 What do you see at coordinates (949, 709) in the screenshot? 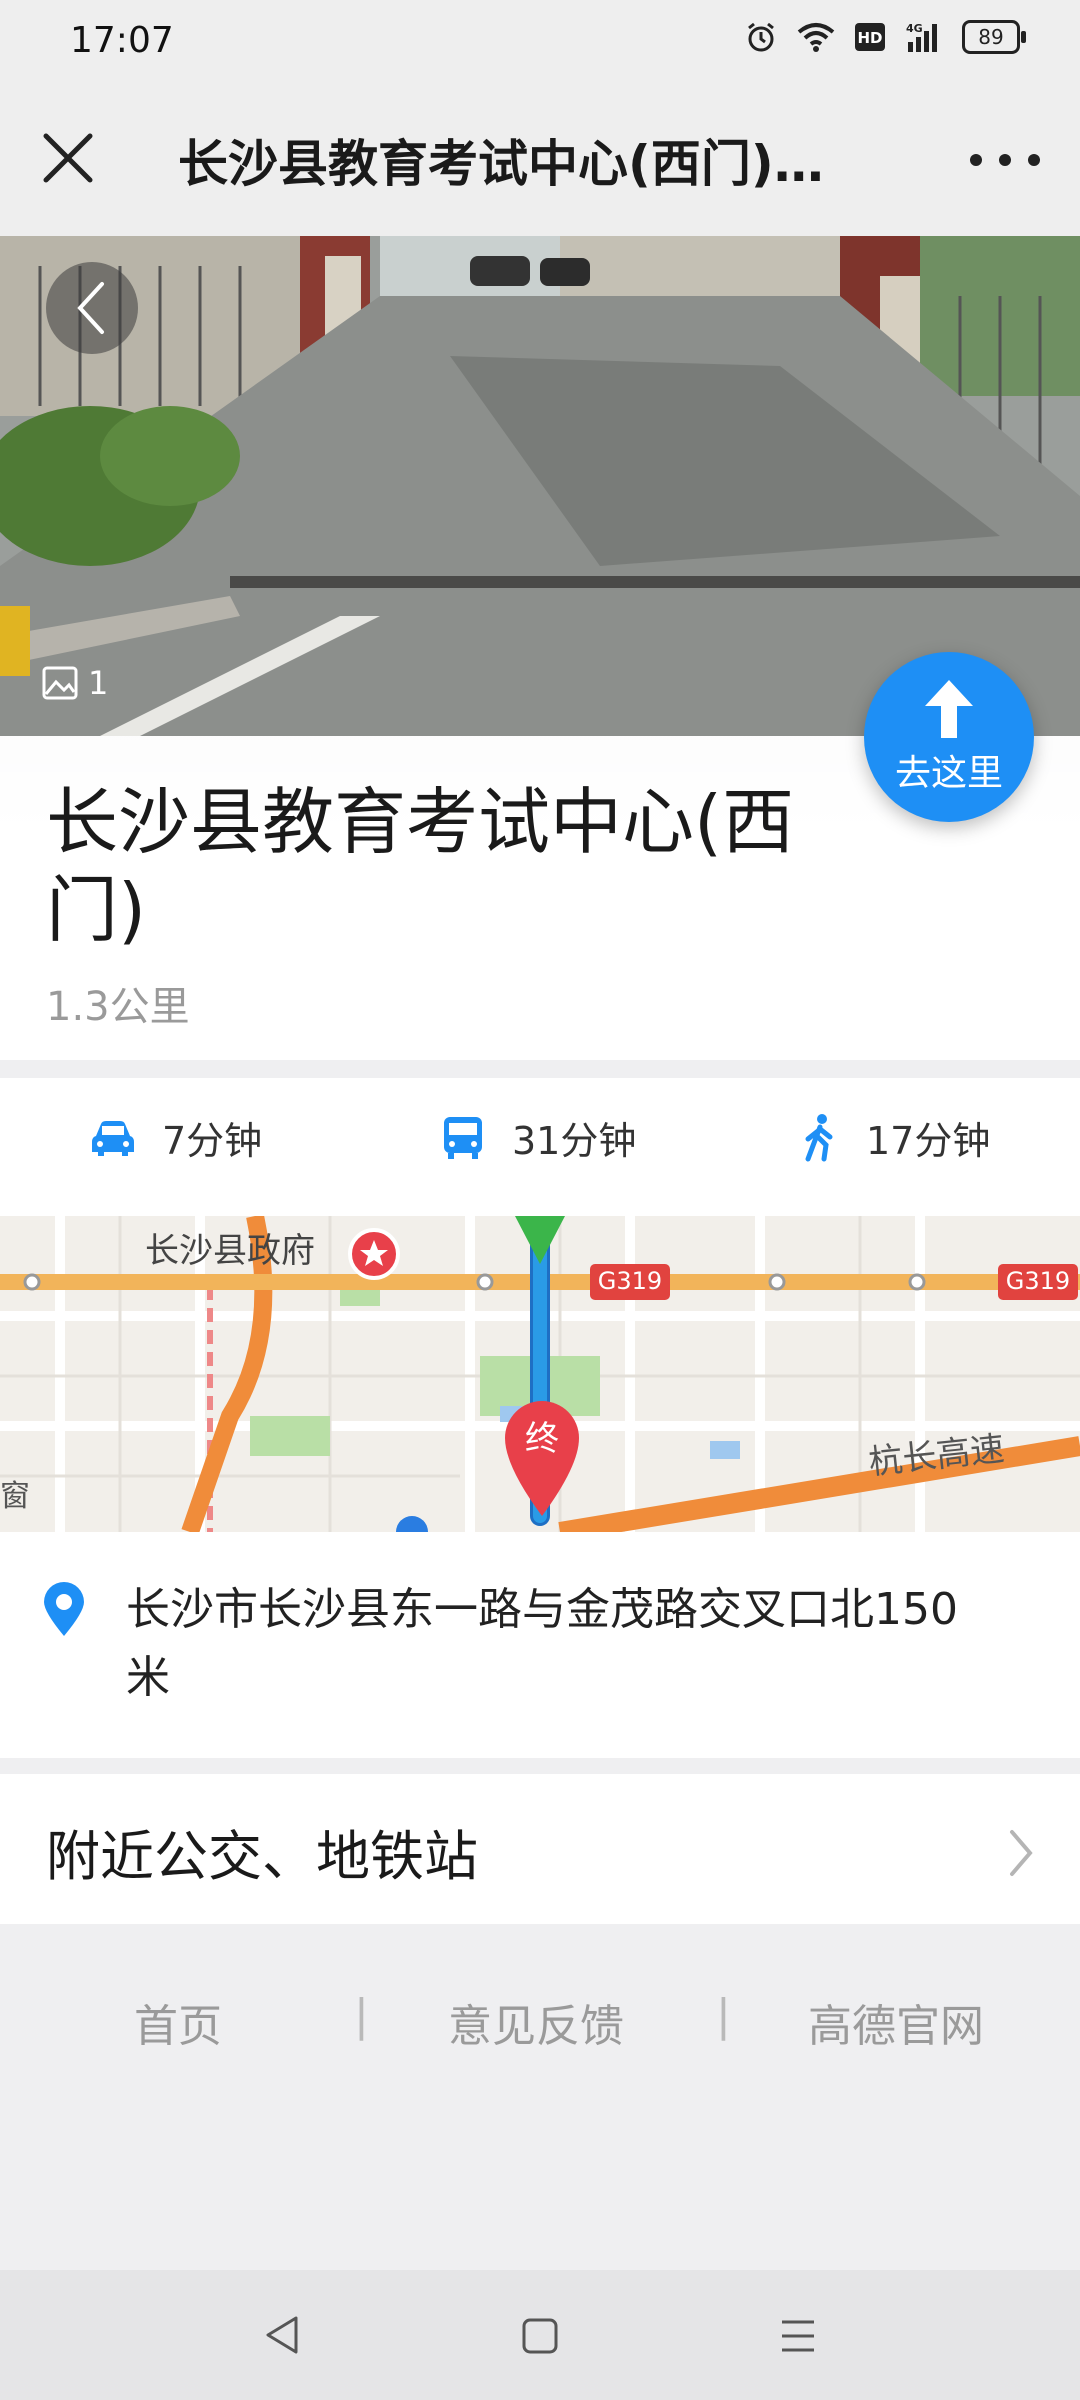
I see `route-arrow-icon` at bounding box center [949, 709].